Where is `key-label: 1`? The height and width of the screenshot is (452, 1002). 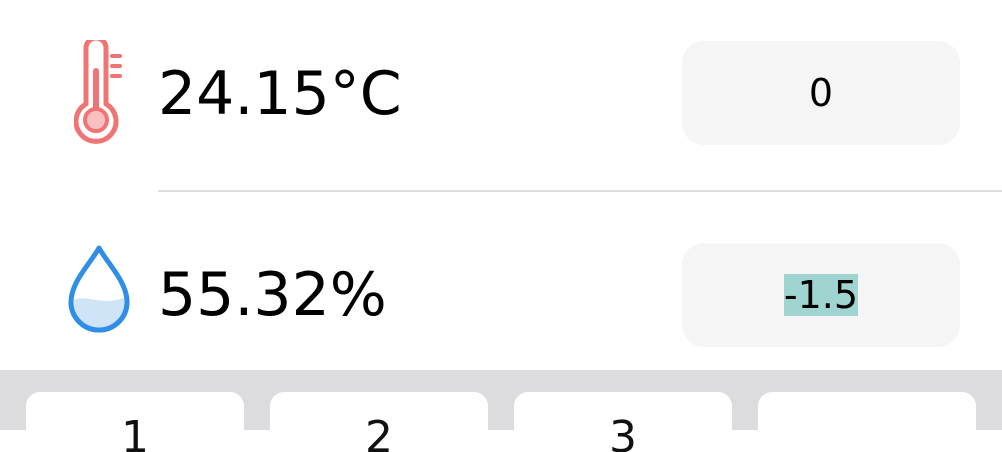 key-label: 1 is located at coordinates (135, 432).